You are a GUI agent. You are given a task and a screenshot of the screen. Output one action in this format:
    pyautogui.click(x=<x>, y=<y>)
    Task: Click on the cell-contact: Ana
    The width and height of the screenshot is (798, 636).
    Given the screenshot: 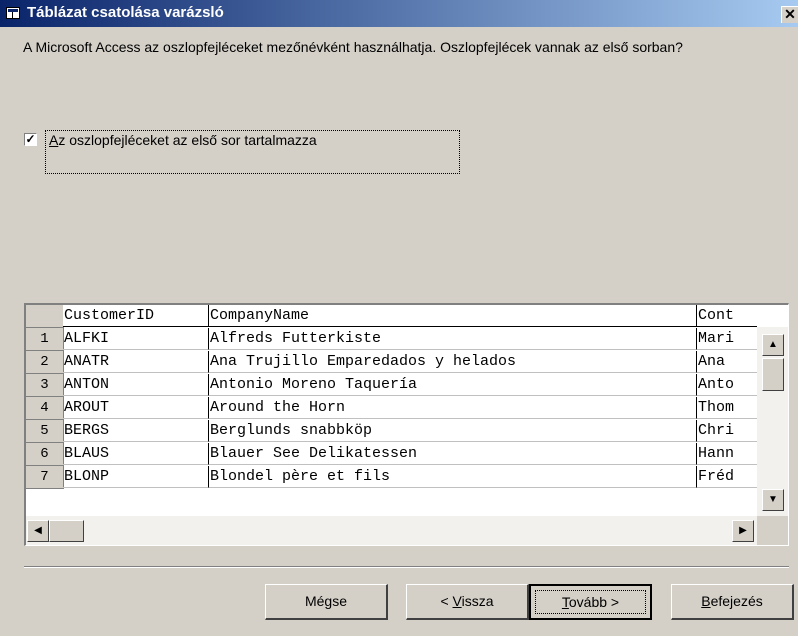 What is the action you would take?
    pyautogui.click(x=727, y=362)
    